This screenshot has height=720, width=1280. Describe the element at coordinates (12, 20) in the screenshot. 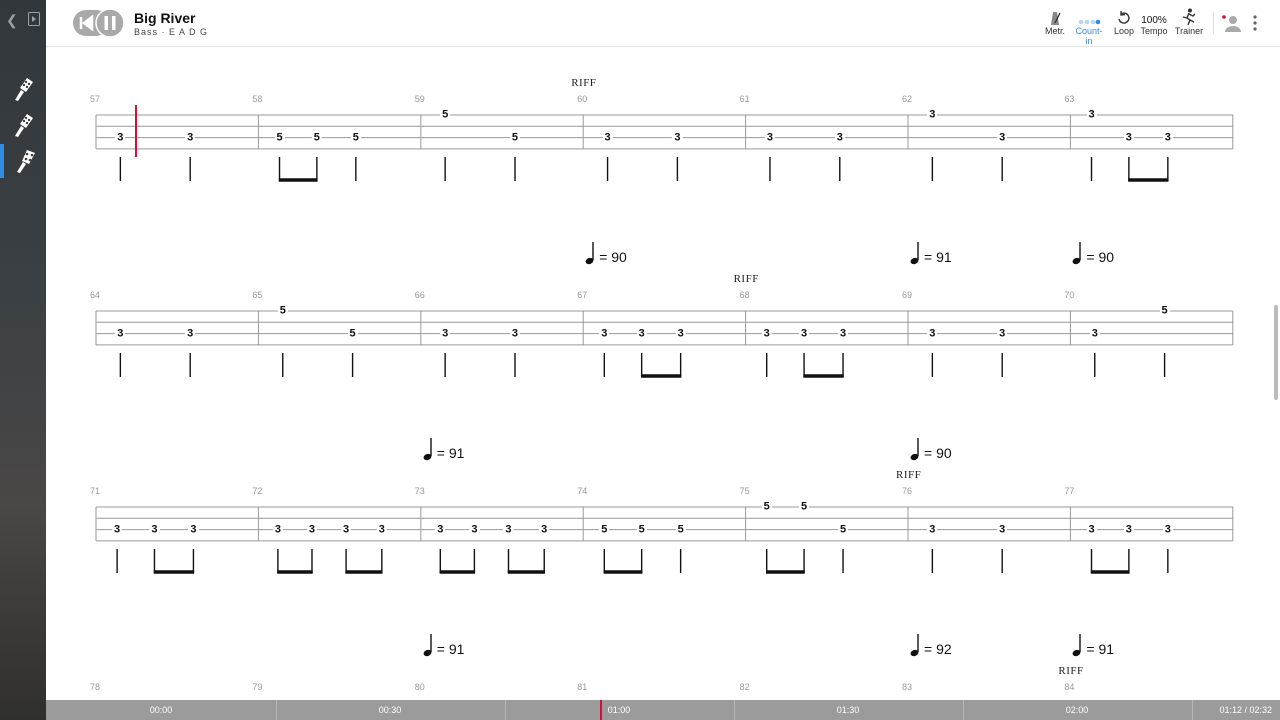

I see `back-chevron-icon: ❮` at that location.